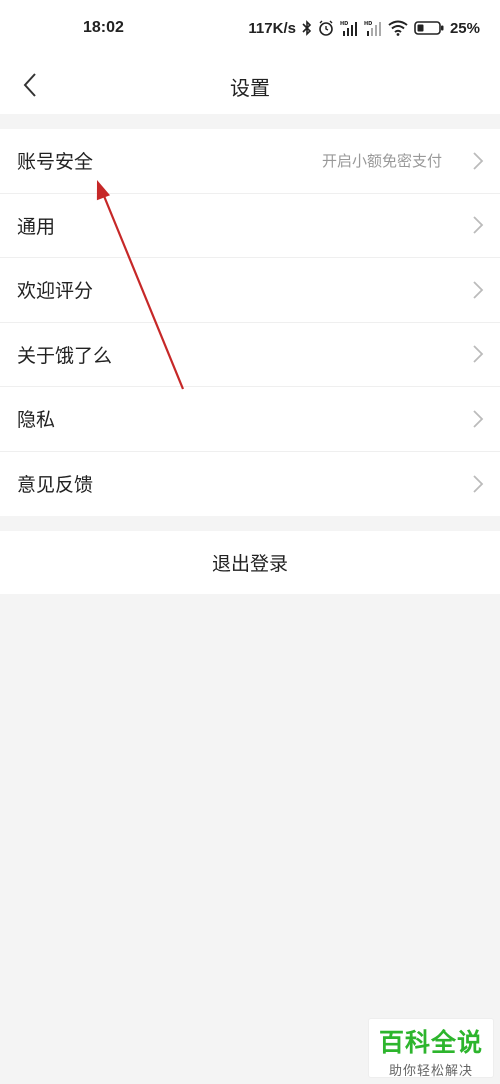  I want to click on menu-item-label: 意见反馈, so click(55, 485).